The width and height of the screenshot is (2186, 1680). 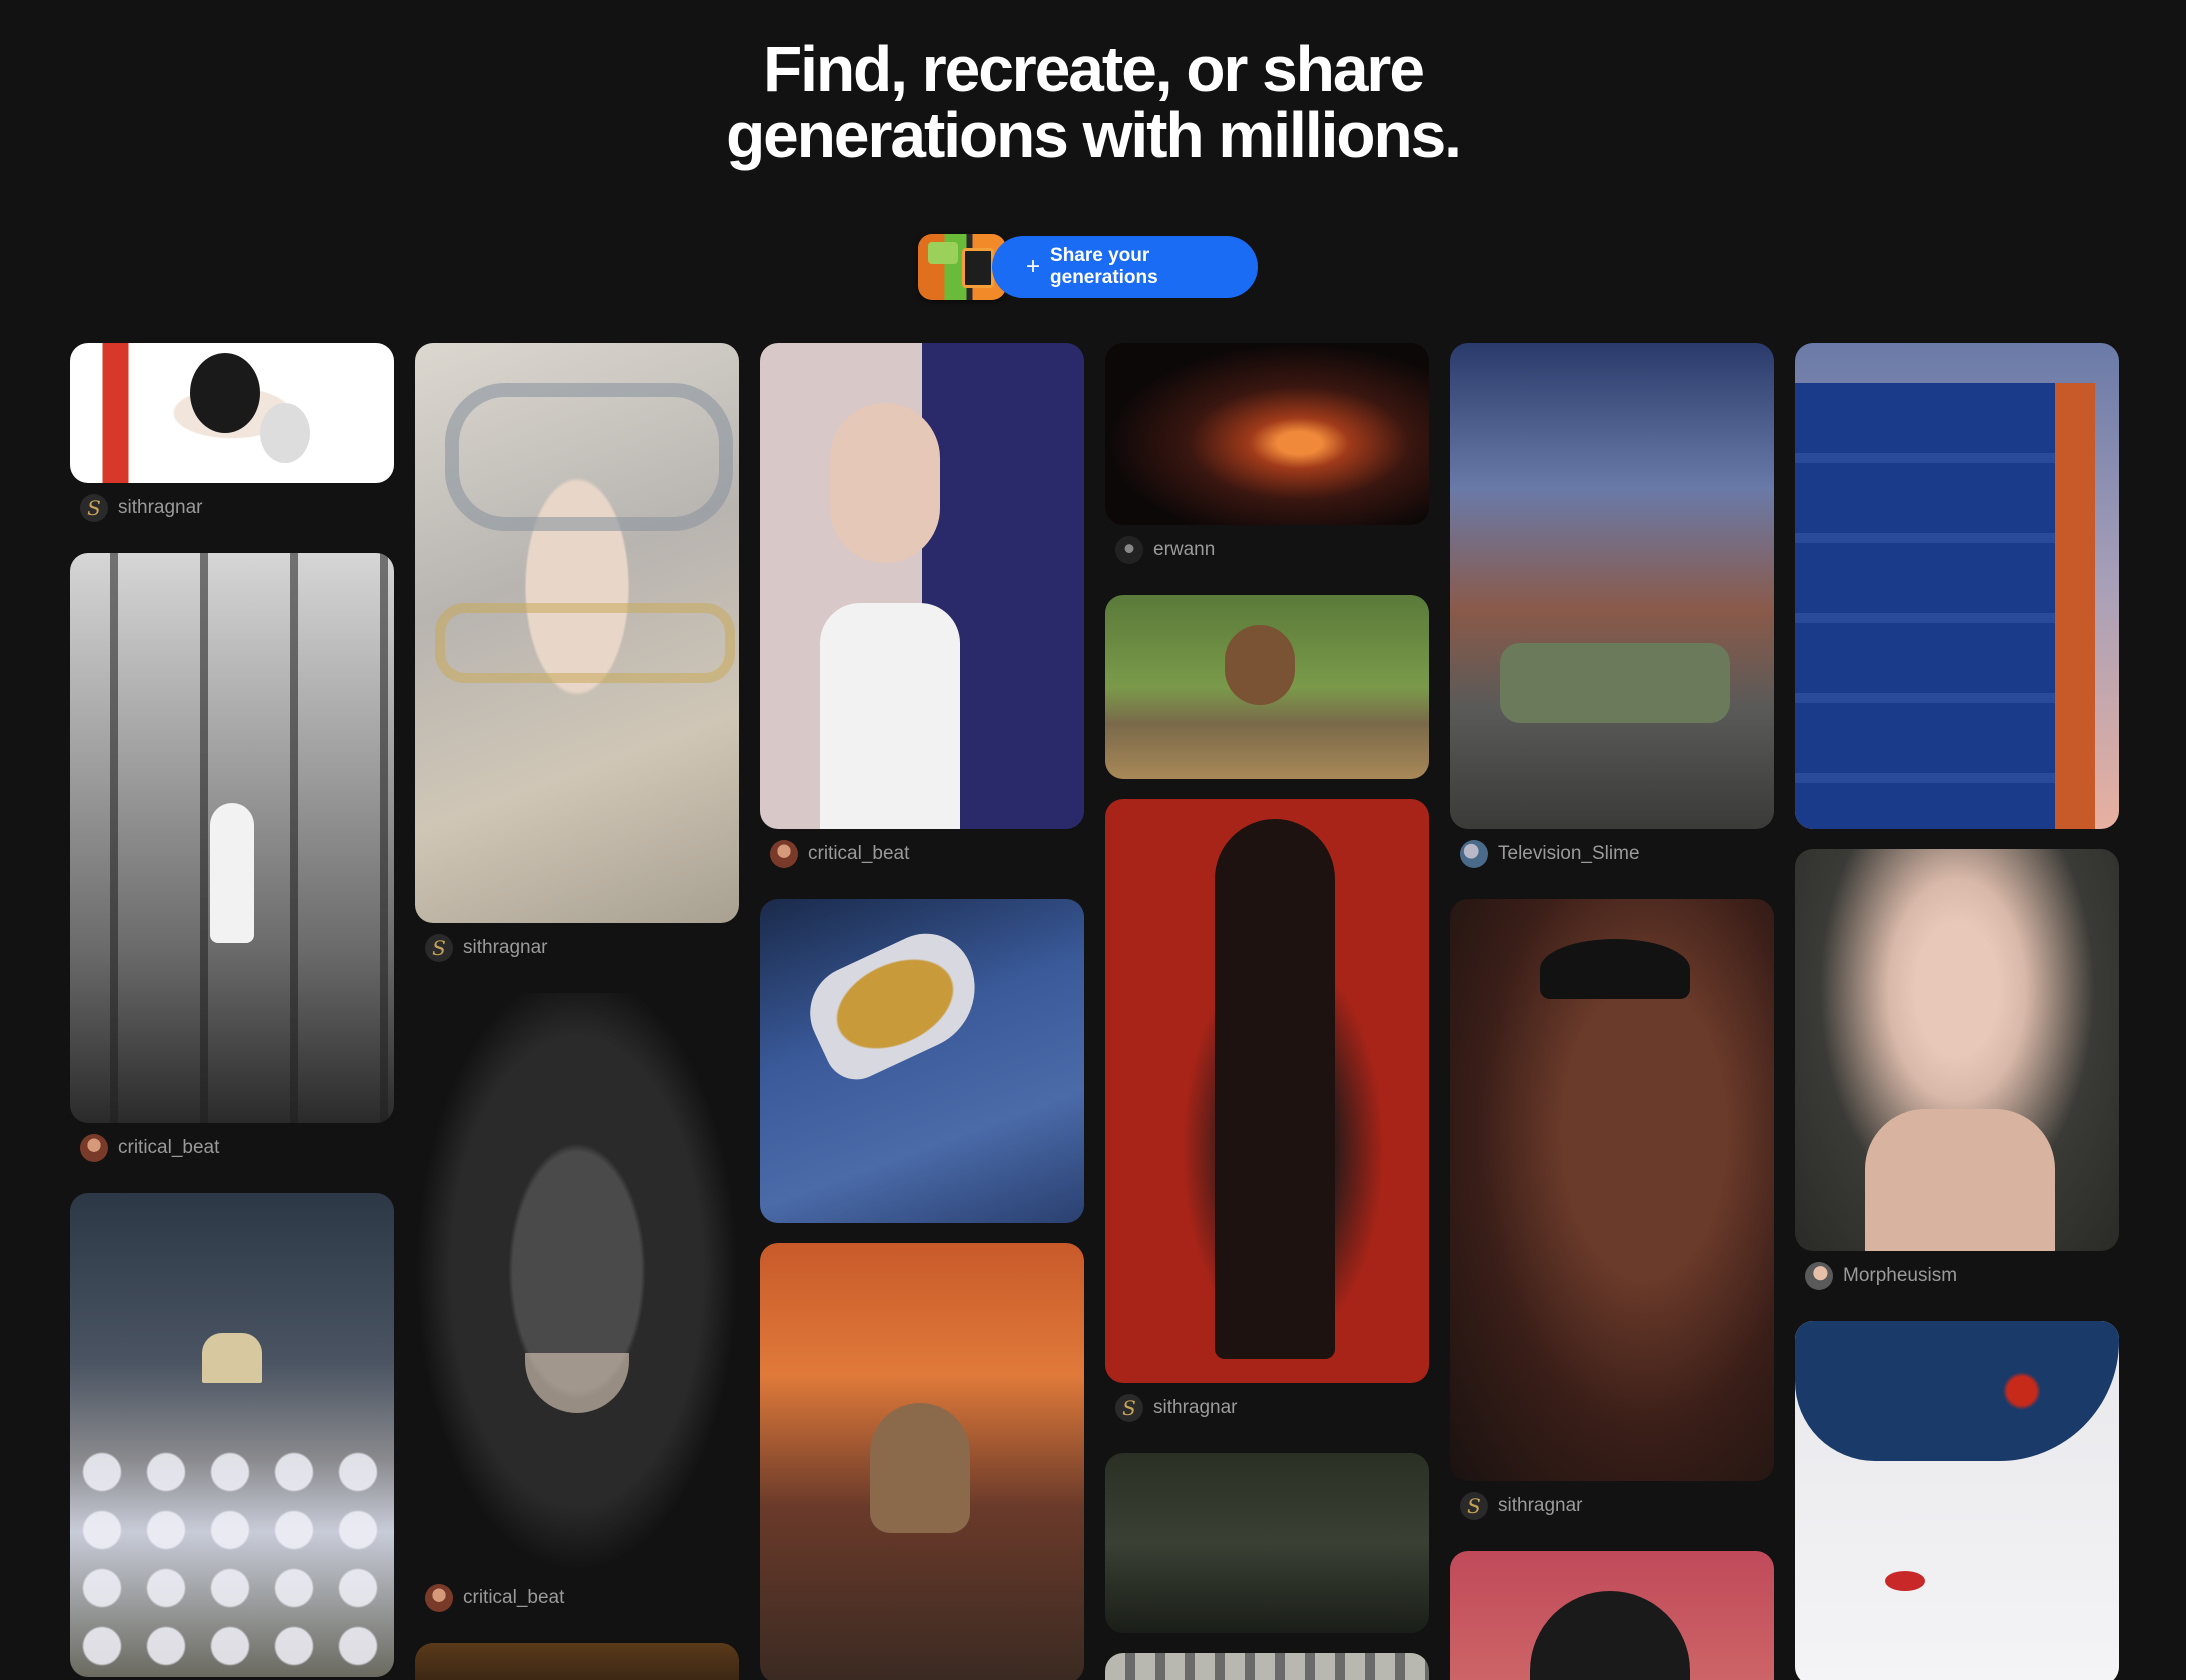 I want to click on username: Morpheusism, so click(x=1900, y=1276).